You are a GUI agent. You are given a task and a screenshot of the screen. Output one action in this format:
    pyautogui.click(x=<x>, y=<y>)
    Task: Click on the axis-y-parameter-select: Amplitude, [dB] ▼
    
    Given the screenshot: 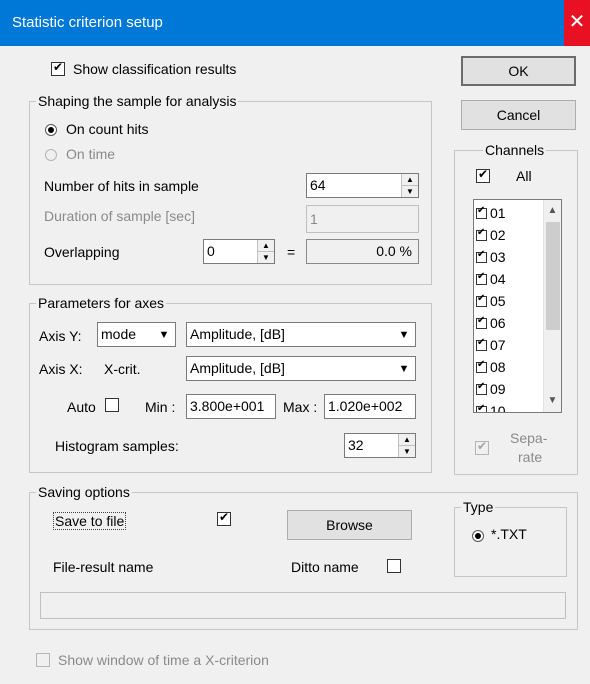 What is the action you would take?
    pyautogui.click(x=301, y=334)
    